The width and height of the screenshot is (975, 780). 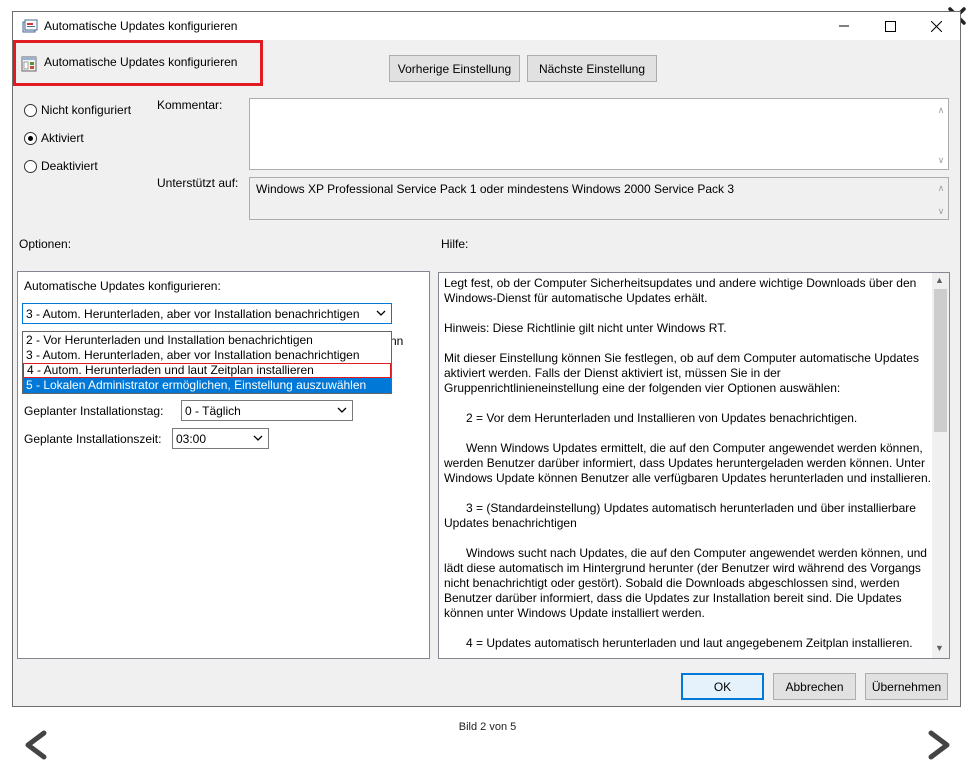 I want to click on policy-setting-icon, so click(x=29, y=64).